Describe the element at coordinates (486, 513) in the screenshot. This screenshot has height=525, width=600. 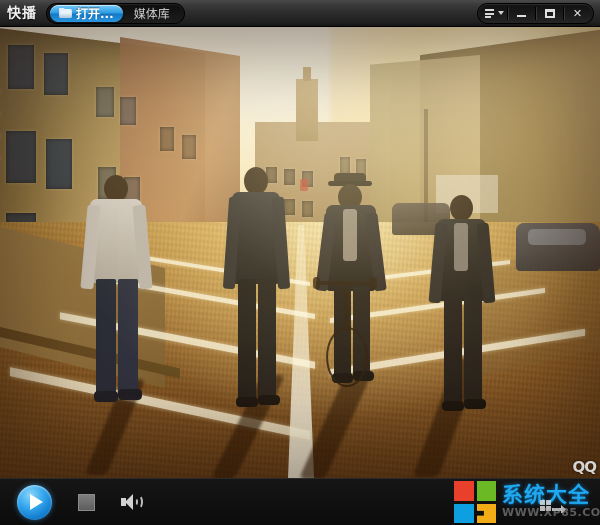
I see `logo-square-yellow` at that location.